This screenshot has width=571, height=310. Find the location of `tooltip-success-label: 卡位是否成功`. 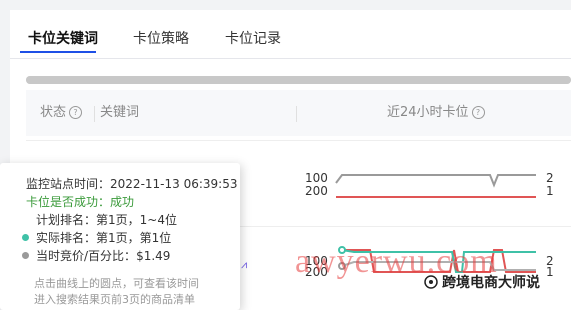

tooltip-success-label: 卡位是否成功 is located at coordinates (62, 202).